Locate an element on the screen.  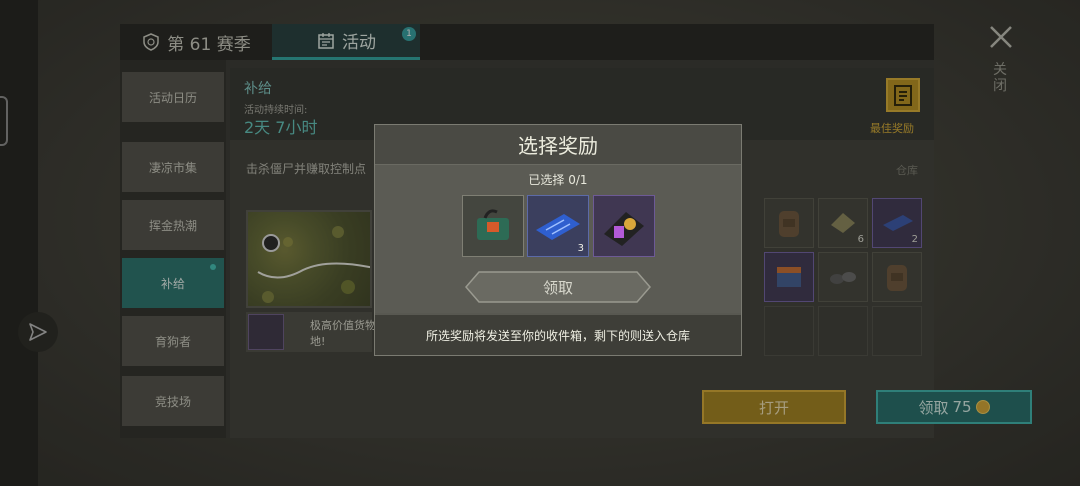
claim-reward-label: 领取 is located at coordinates (557, 287).